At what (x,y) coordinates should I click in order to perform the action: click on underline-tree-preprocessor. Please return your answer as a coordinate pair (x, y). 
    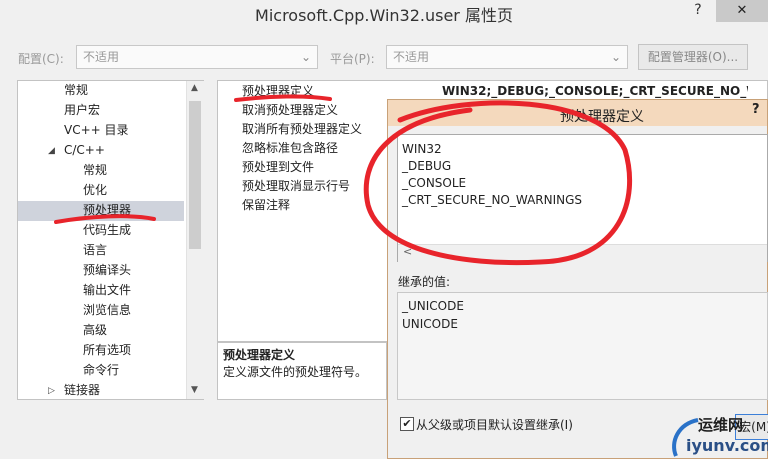
    Looking at the image, I should click on (105, 219).